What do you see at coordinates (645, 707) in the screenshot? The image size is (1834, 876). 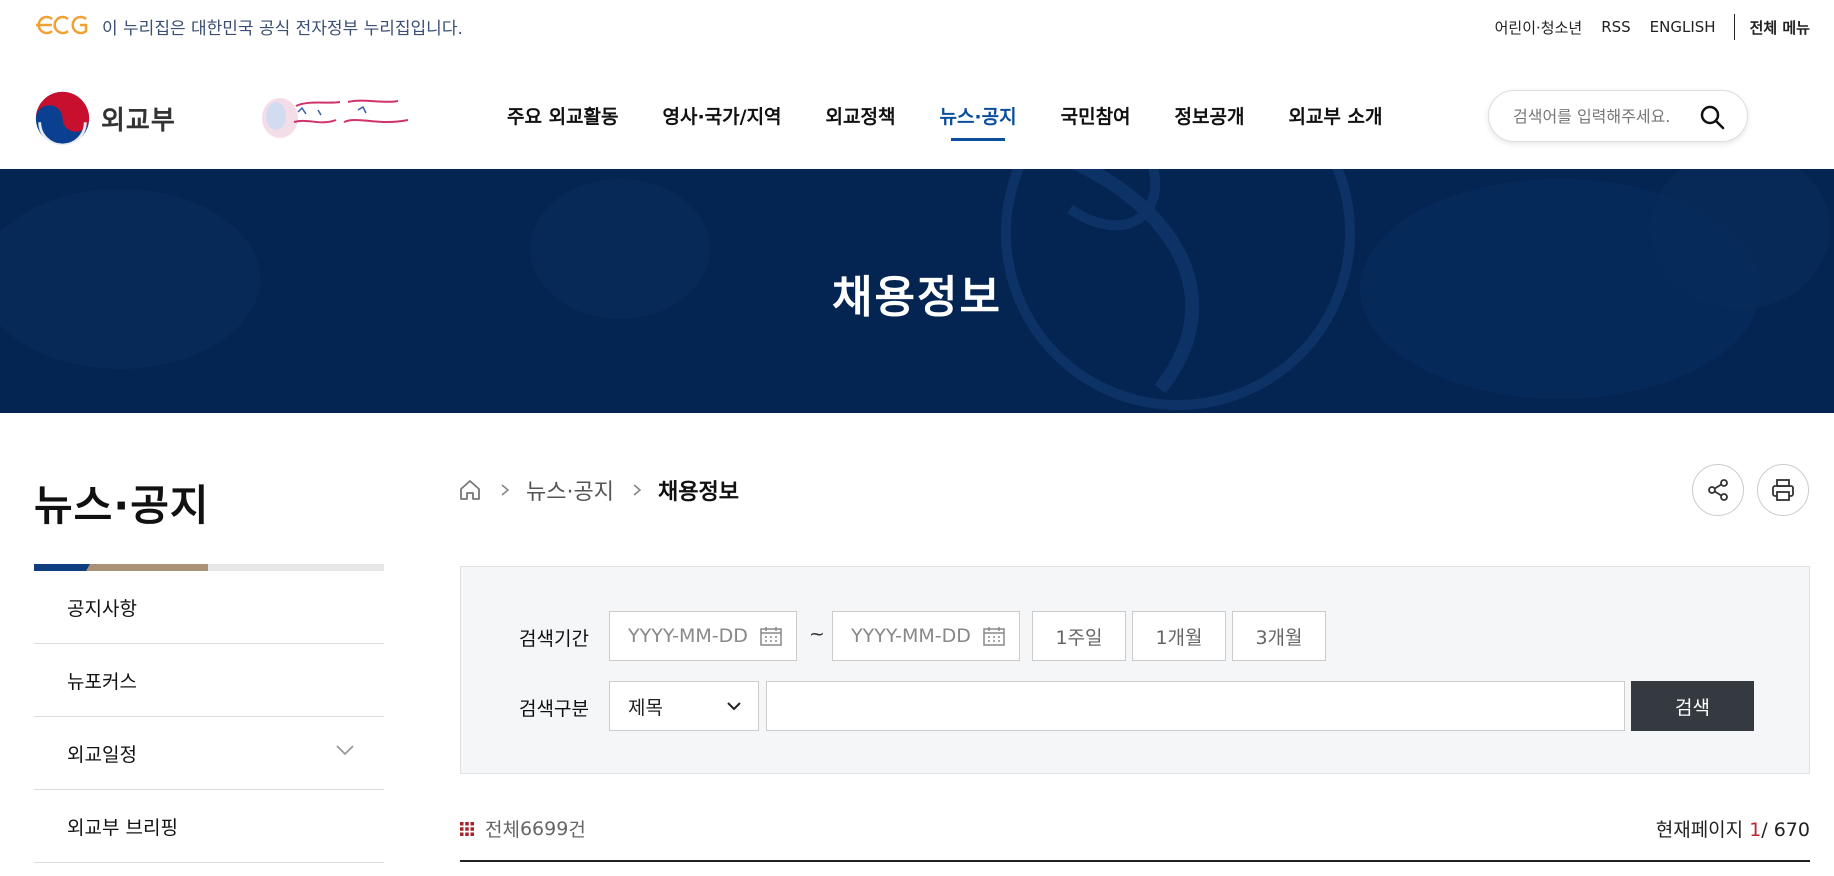 I see `search-type-value: 제목` at bounding box center [645, 707].